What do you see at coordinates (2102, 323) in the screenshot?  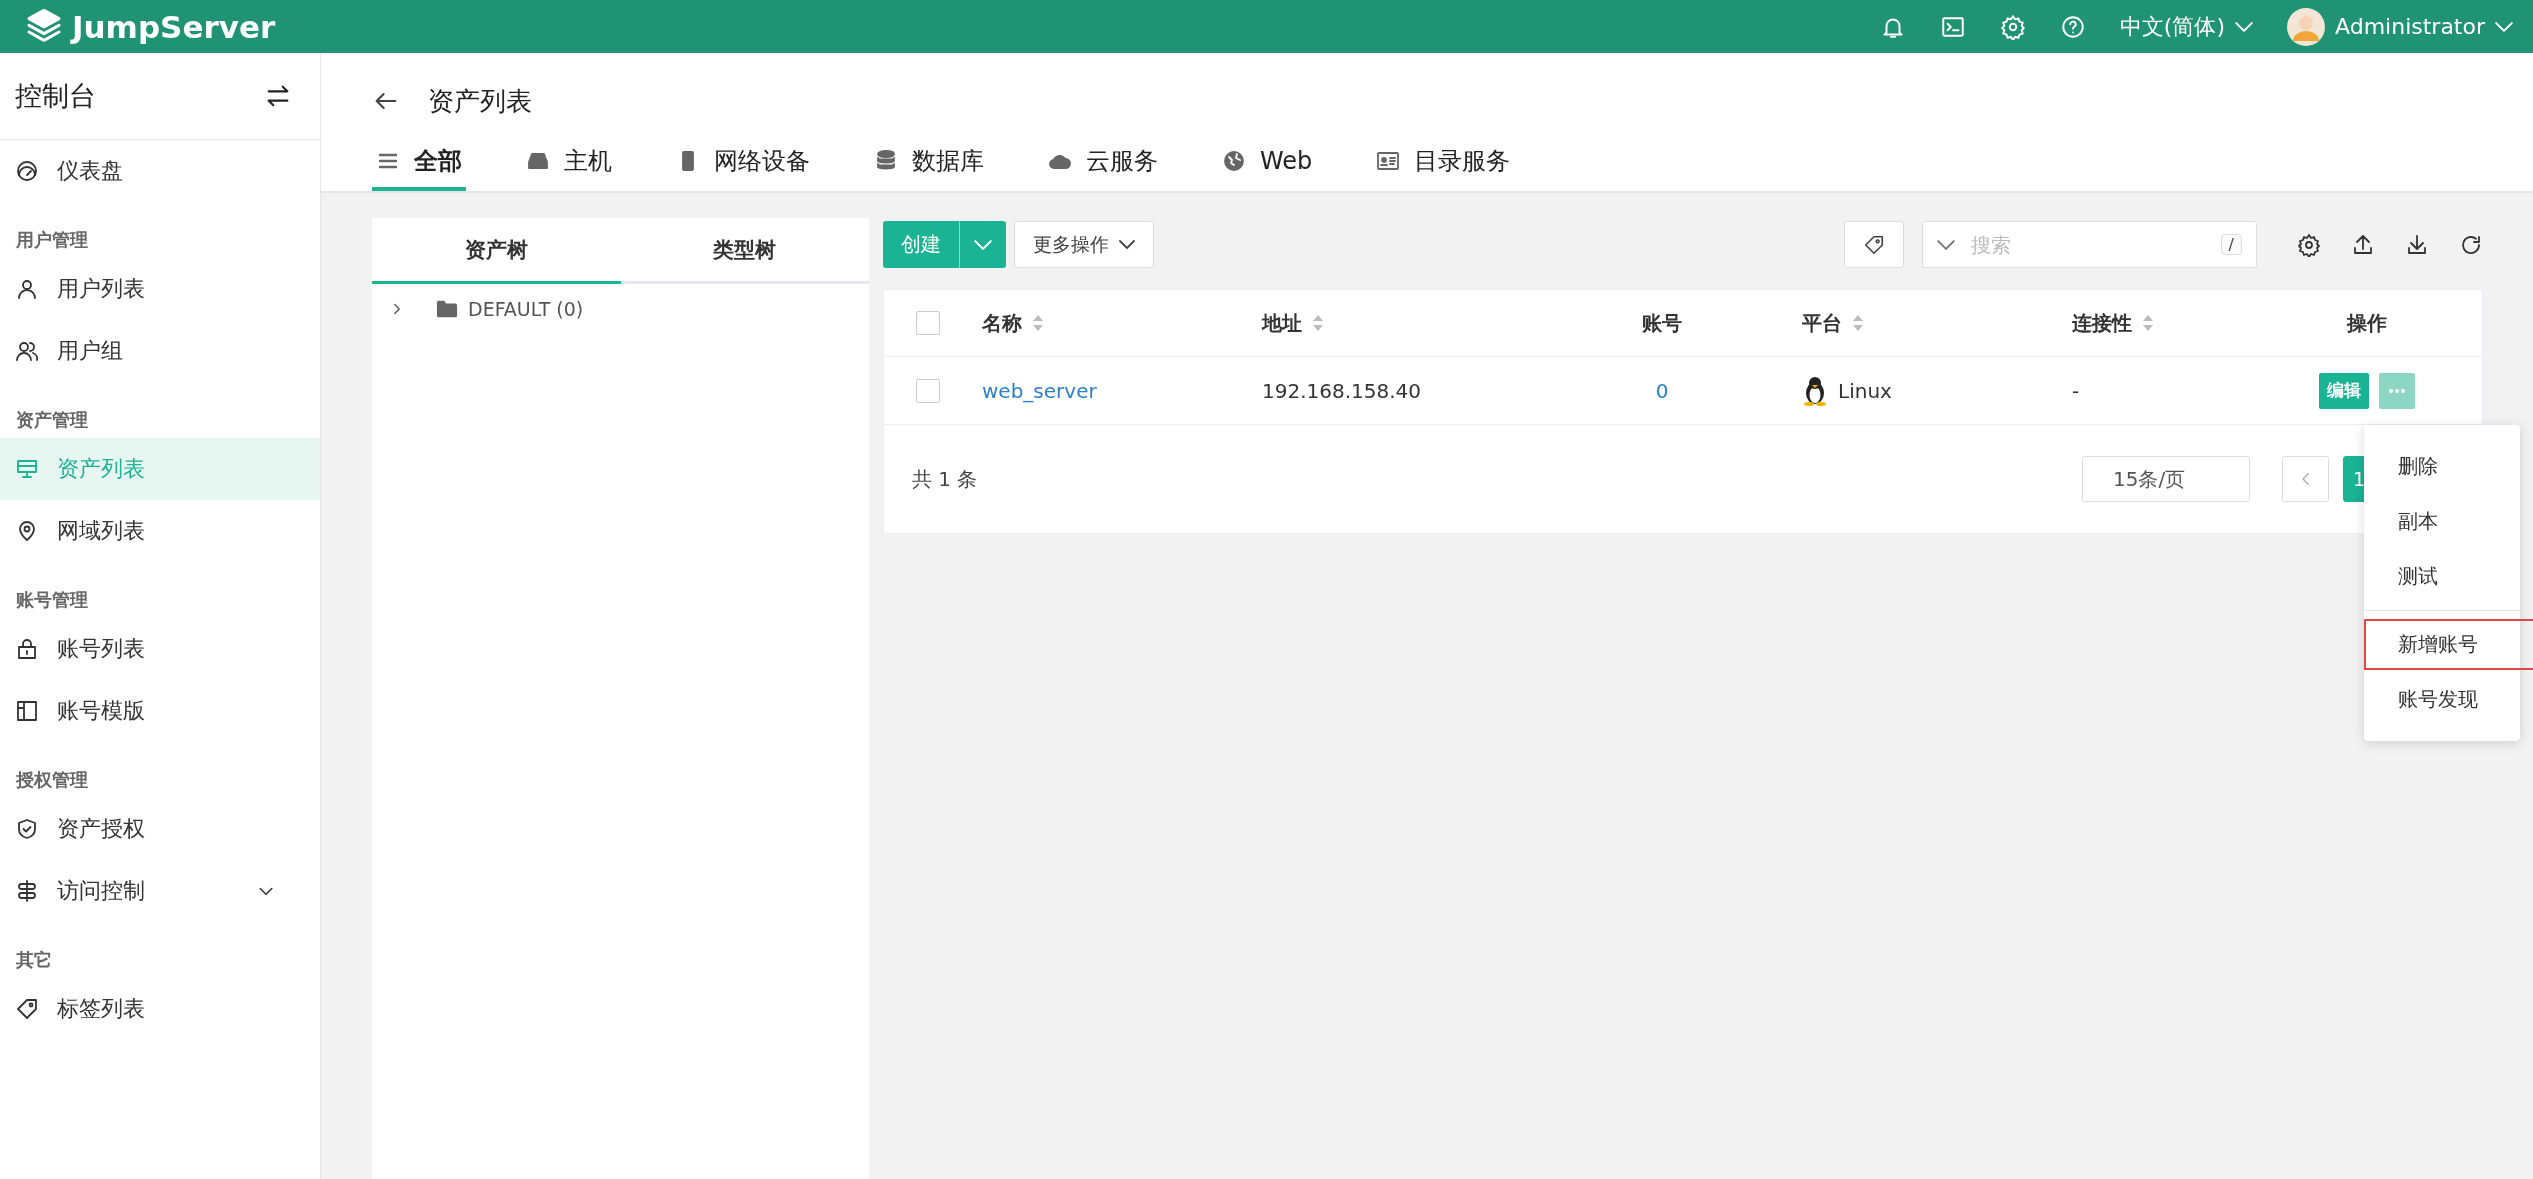 I see `column-header: 连接性` at bounding box center [2102, 323].